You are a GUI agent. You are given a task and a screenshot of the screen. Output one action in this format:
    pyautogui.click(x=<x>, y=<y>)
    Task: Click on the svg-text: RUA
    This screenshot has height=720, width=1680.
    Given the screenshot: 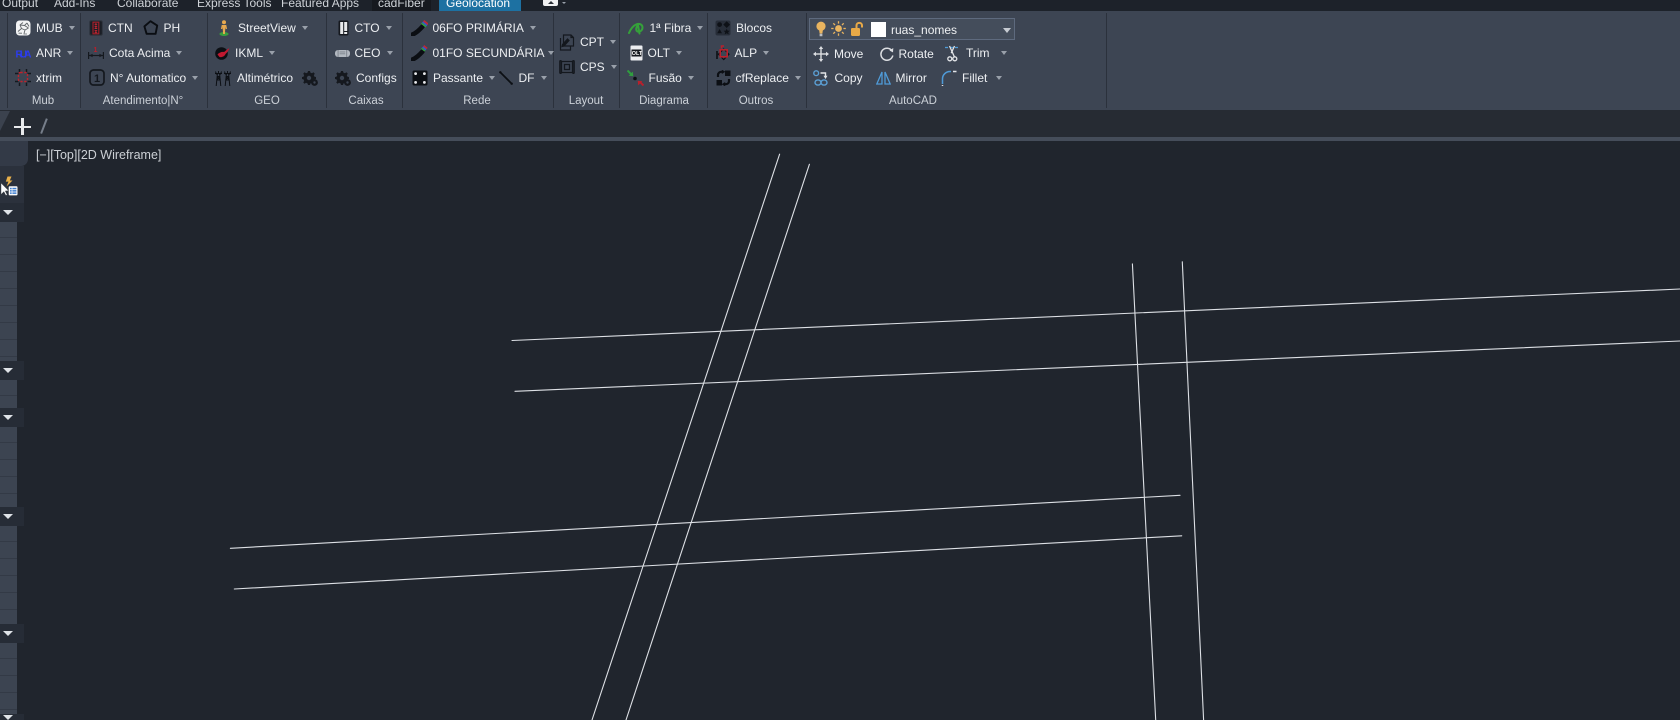 What is the action you would take?
    pyautogui.click(x=23, y=54)
    